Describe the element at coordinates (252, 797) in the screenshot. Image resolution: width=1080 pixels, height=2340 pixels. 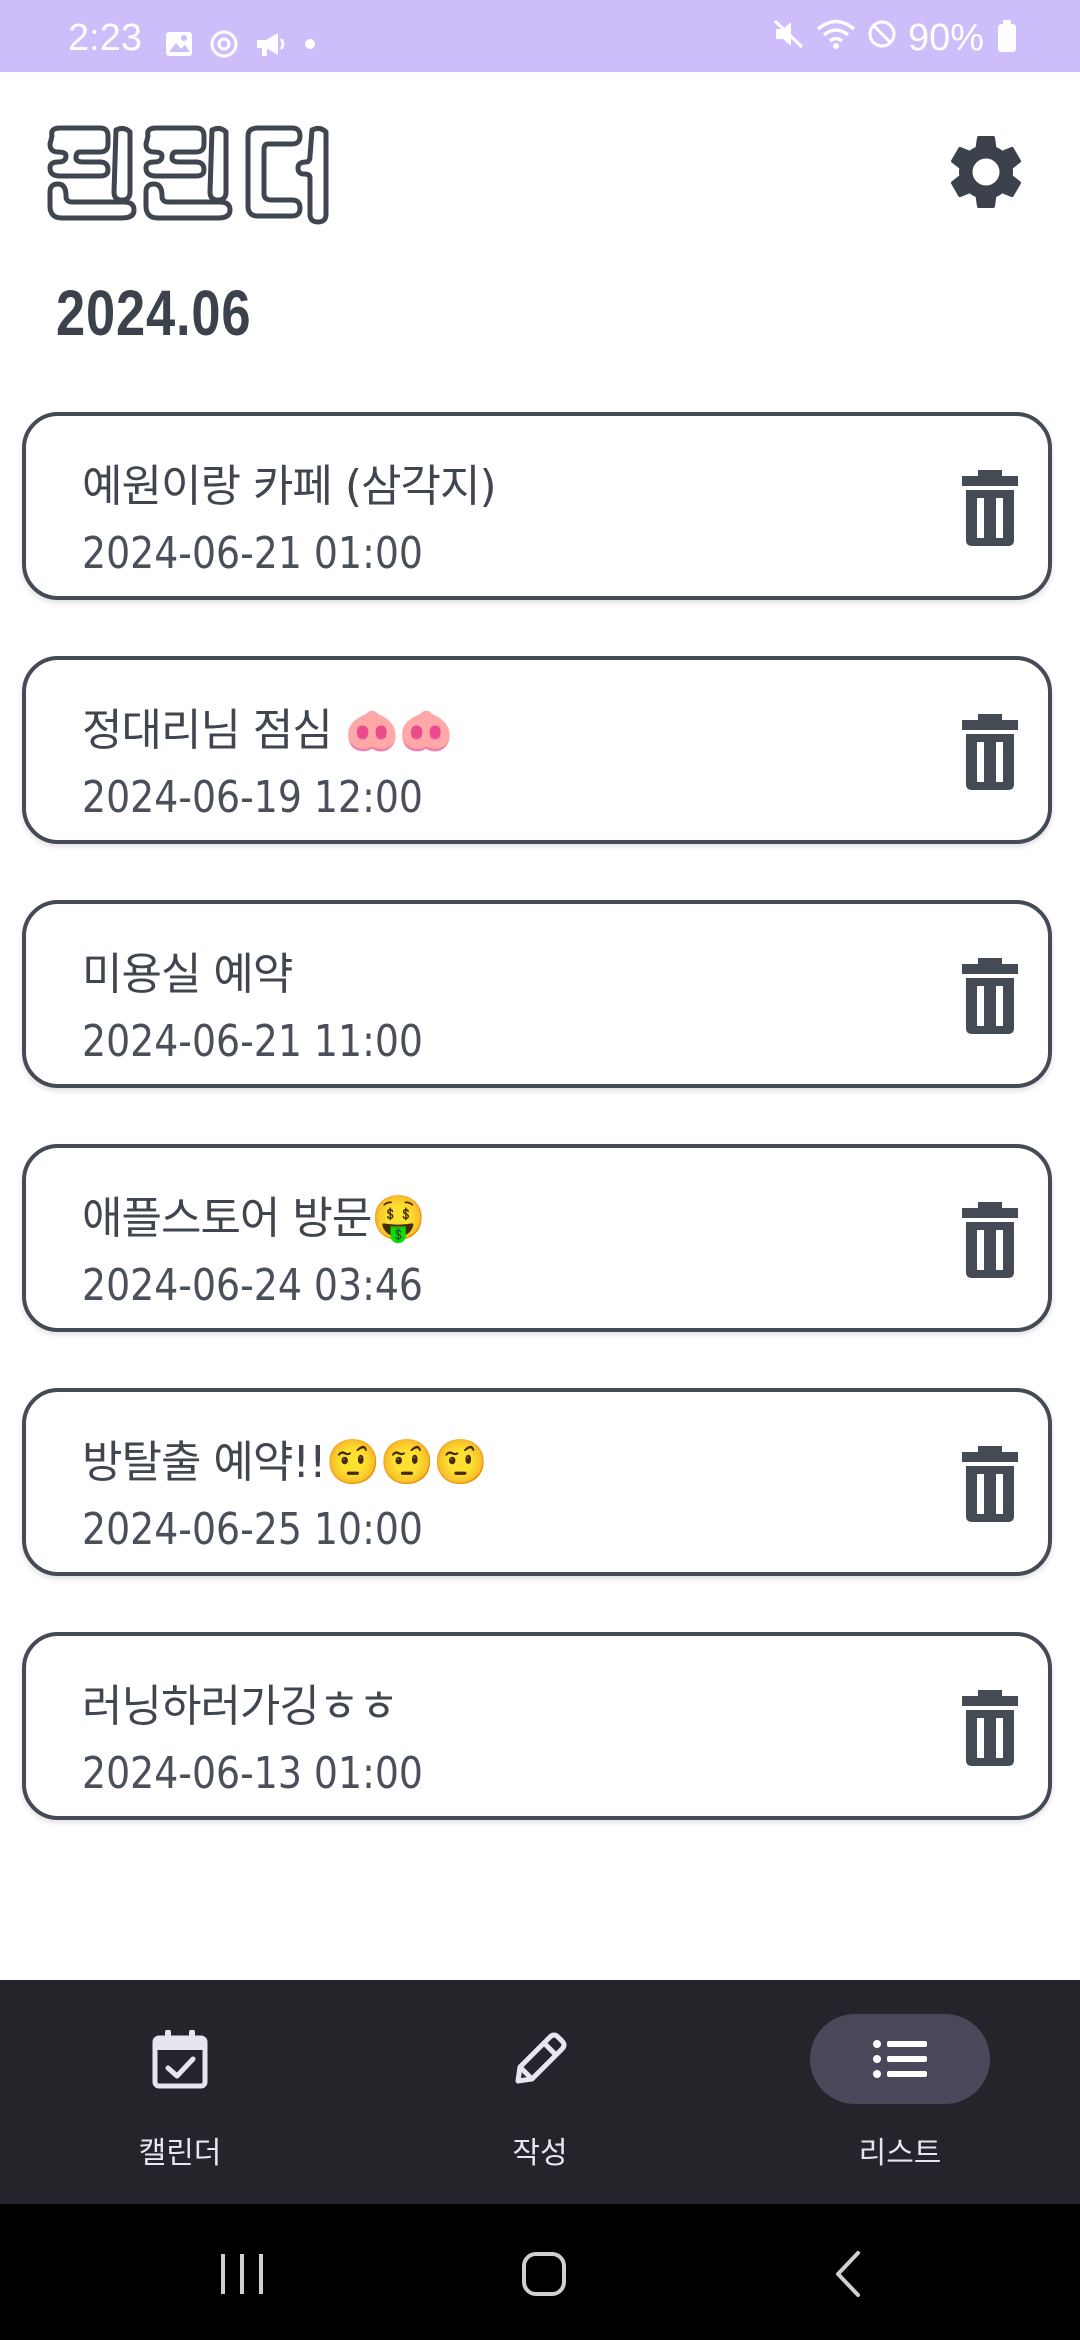
I see `event-datetime: 2024-06-19 12:00` at that location.